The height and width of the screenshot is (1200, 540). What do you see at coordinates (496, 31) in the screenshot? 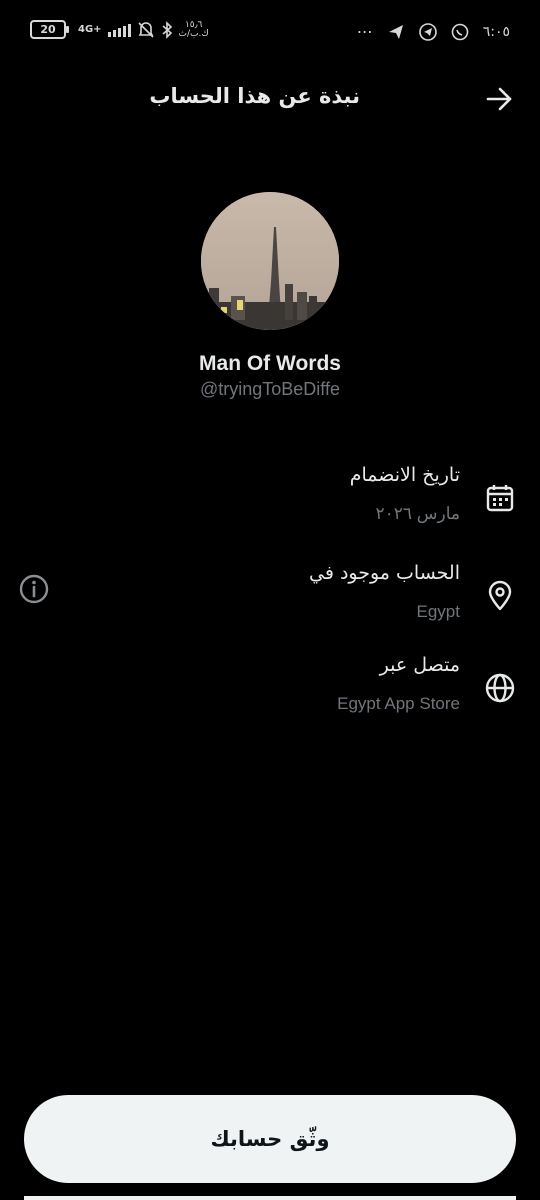
I see `clock: ٦:٠٥` at bounding box center [496, 31].